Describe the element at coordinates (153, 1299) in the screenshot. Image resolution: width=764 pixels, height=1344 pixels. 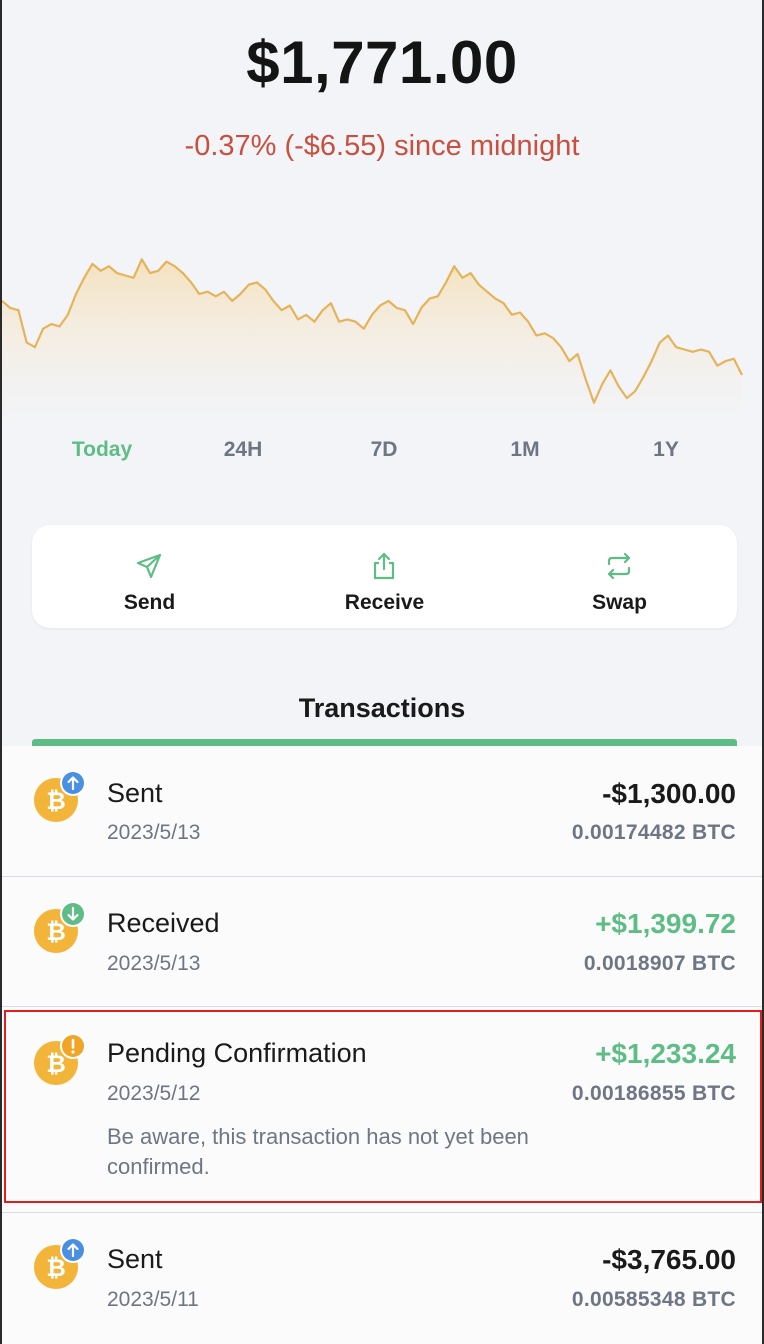
I see `transaction-date: 2023/5/11` at that location.